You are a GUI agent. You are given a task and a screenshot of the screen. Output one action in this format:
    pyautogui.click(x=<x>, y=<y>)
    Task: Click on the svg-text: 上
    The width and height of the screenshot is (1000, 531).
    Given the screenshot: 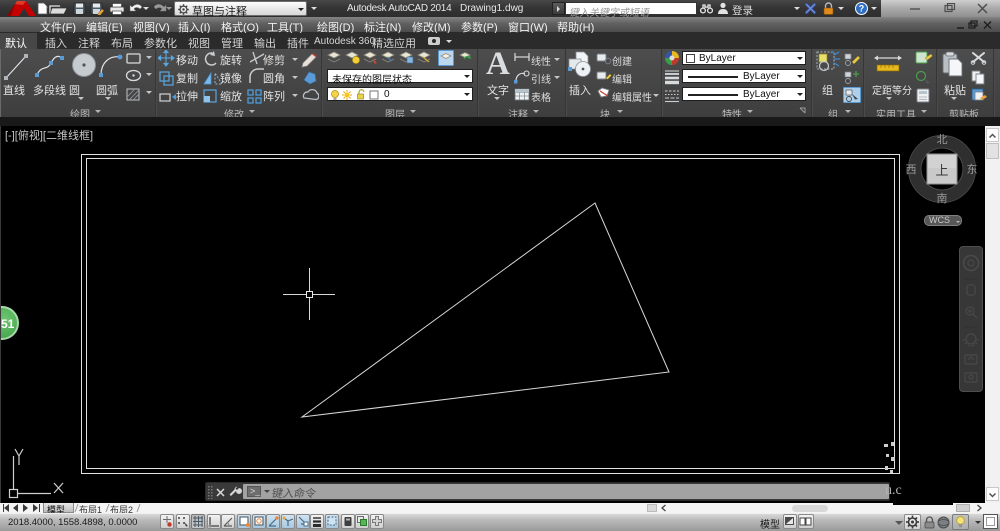 What is the action you would take?
    pyautogui.click(x=941, y=170)
    